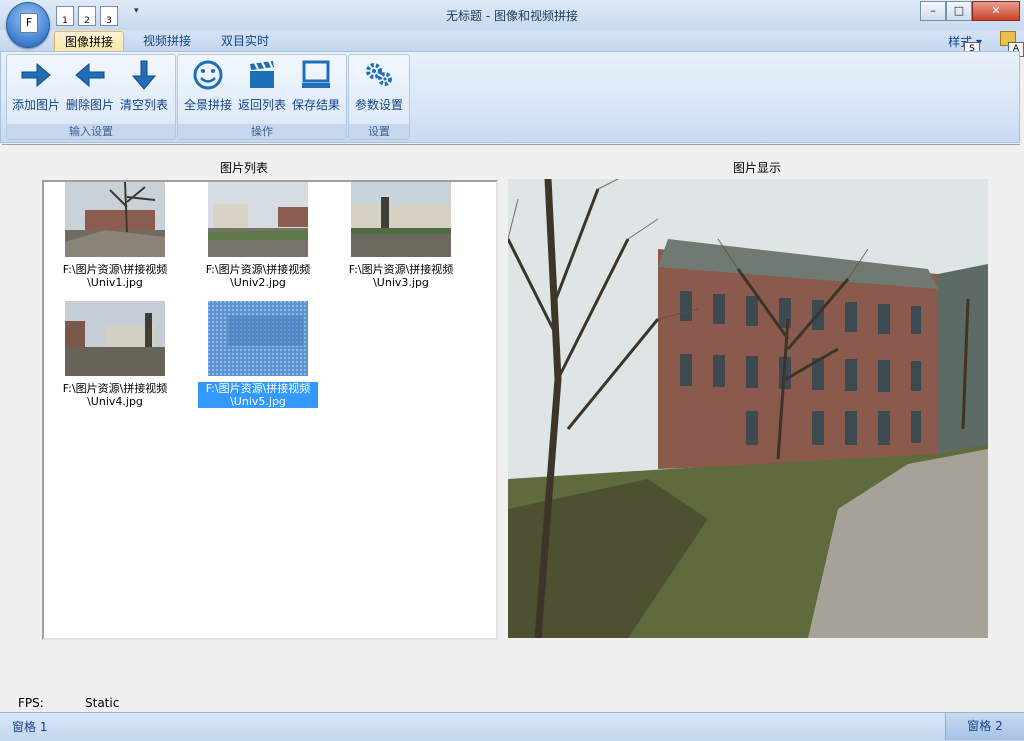 The image size is (1024, 741). I want to click on fps-label: FPS:, so click(31, 703).